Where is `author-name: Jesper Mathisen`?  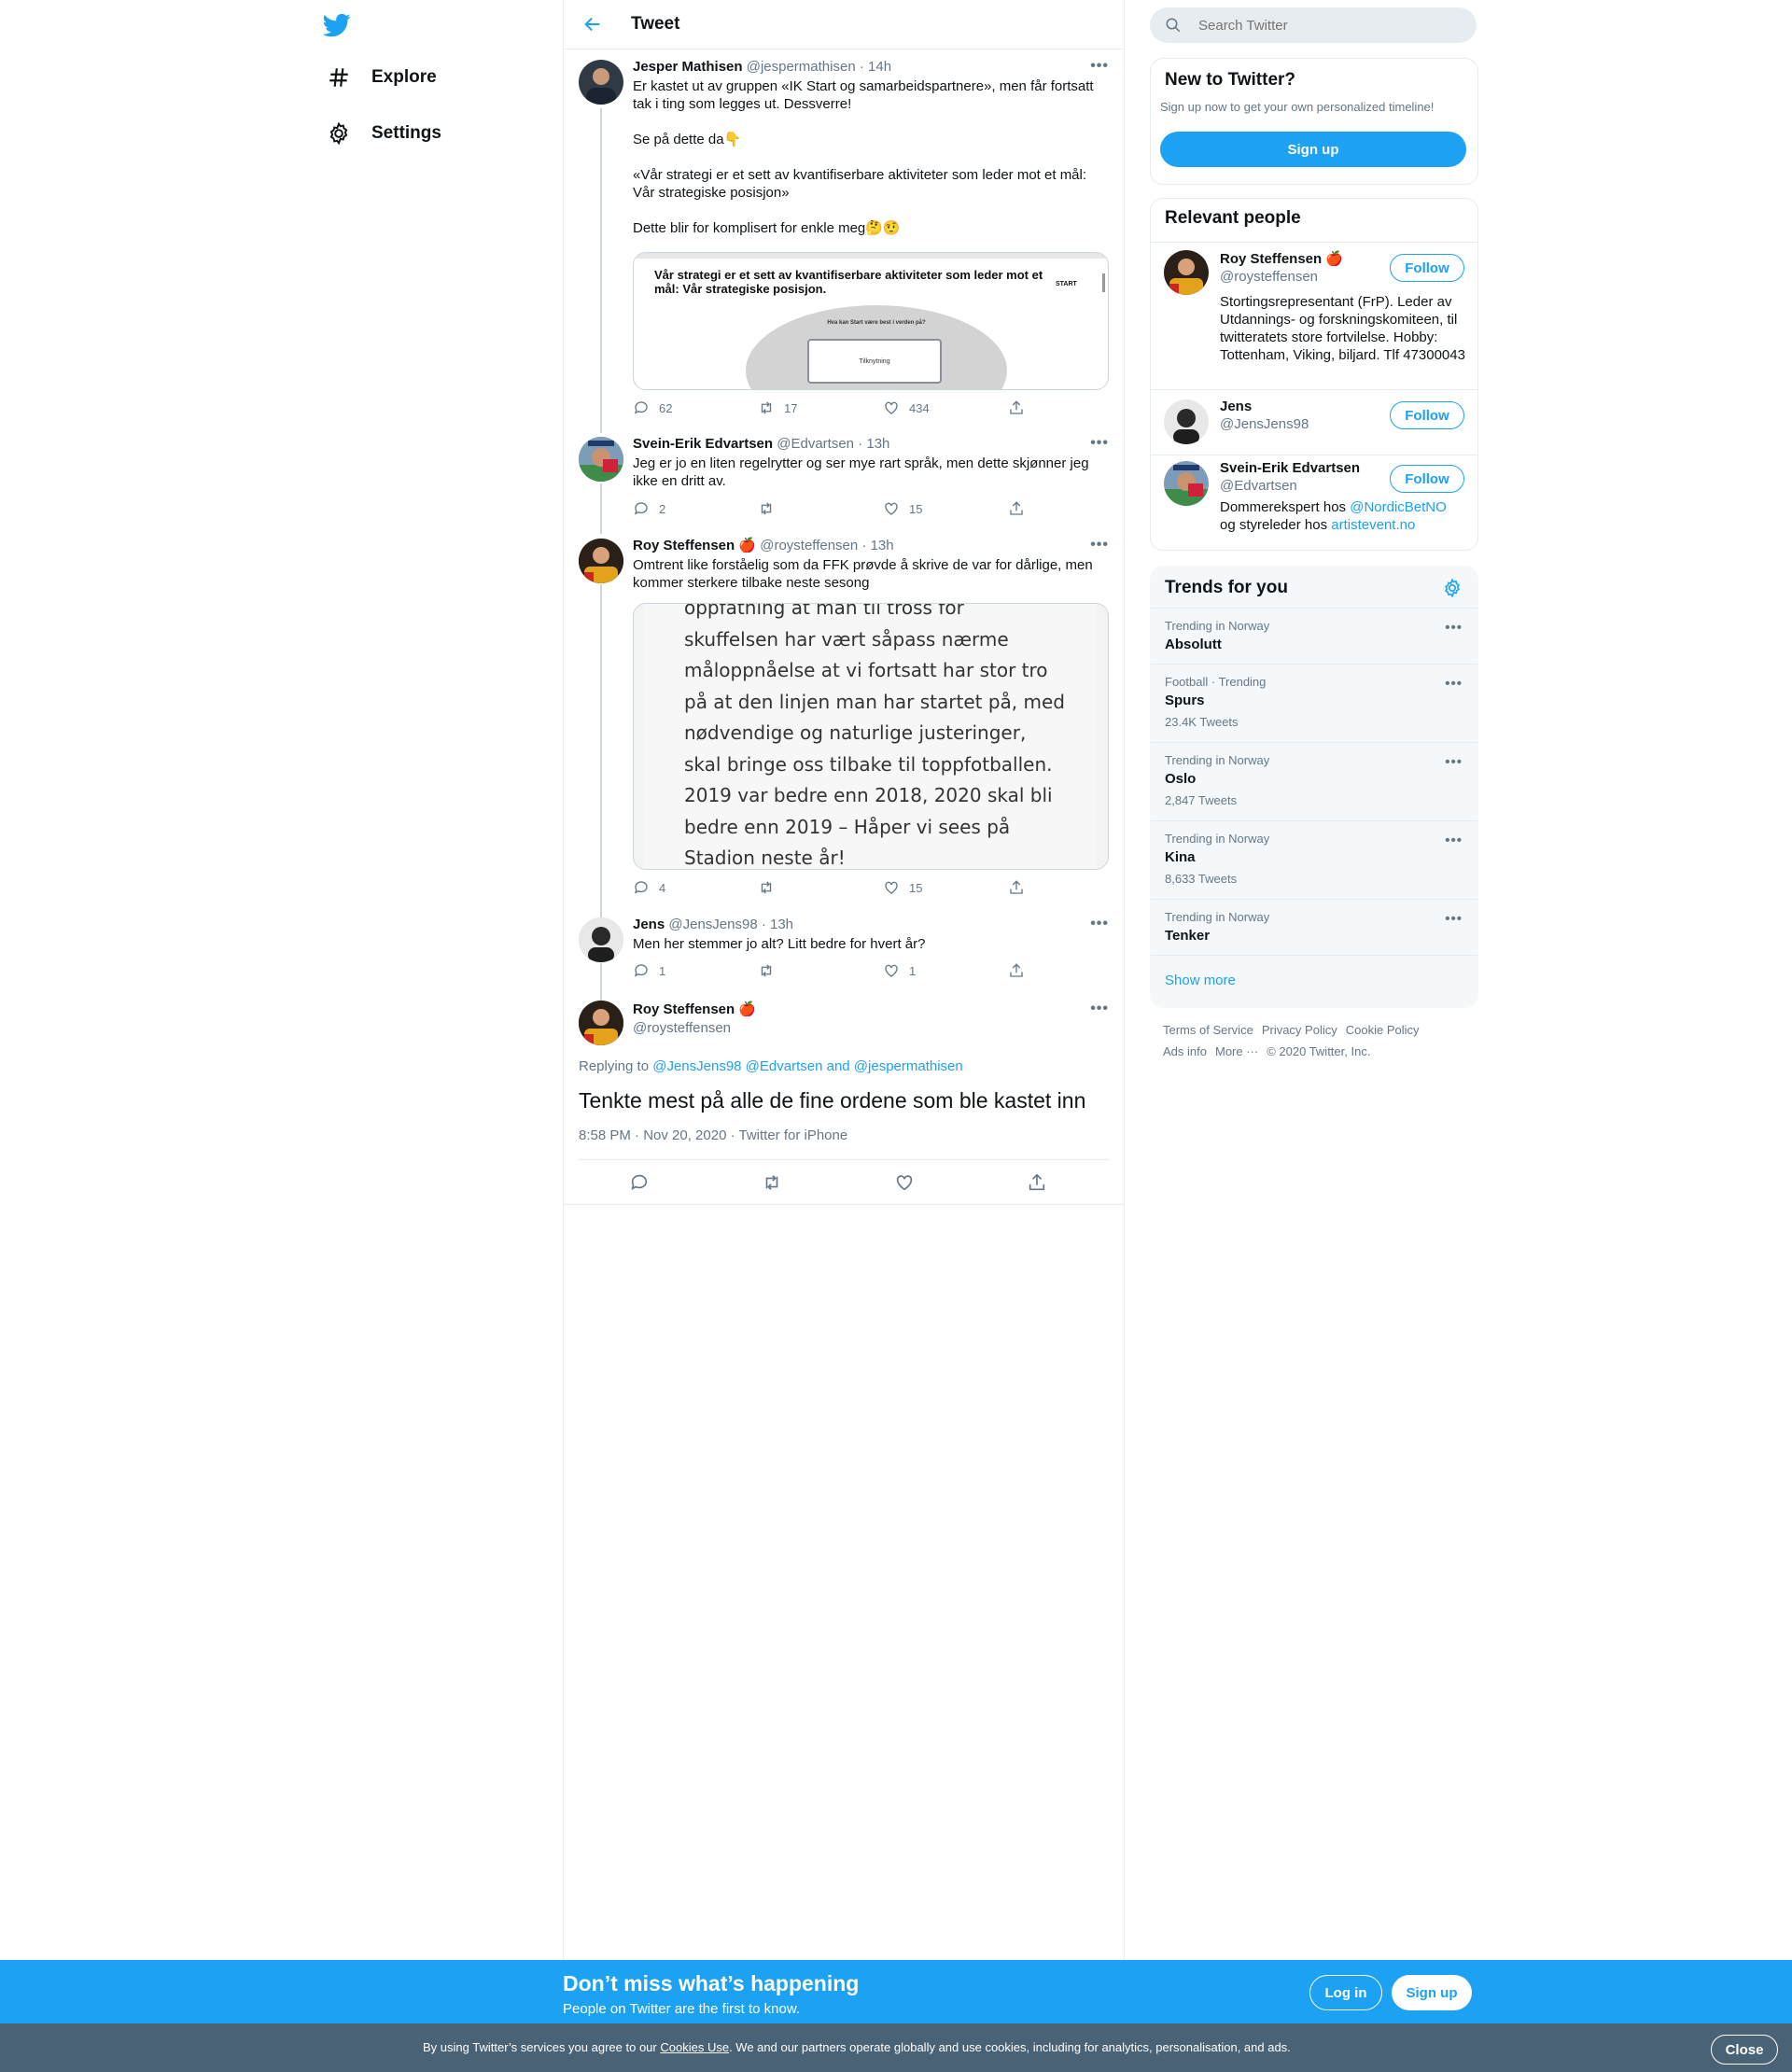
author-name: Jesper Mathisen is located at coordinates (688, 67).